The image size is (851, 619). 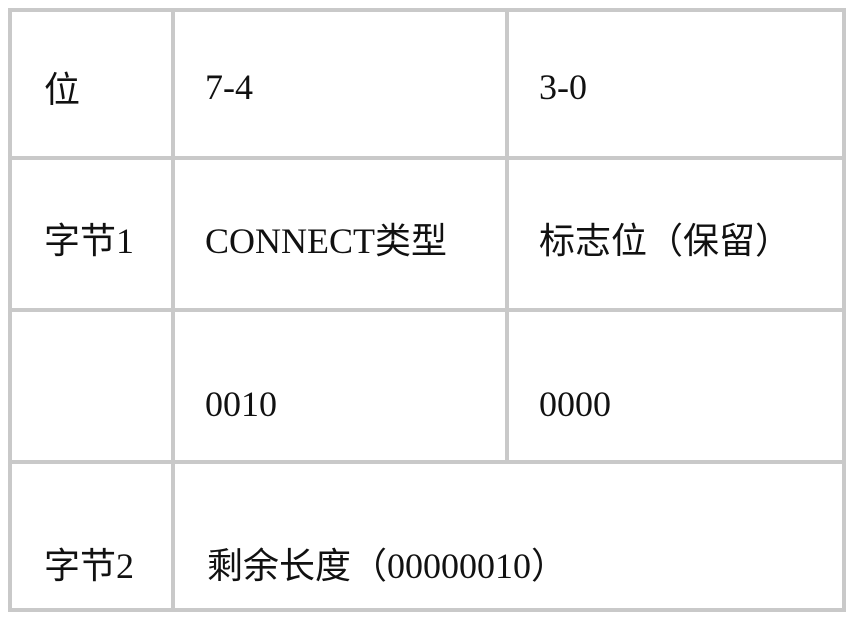 I want to click on bits-low-header: 3-0, so click(x=675, y=84).